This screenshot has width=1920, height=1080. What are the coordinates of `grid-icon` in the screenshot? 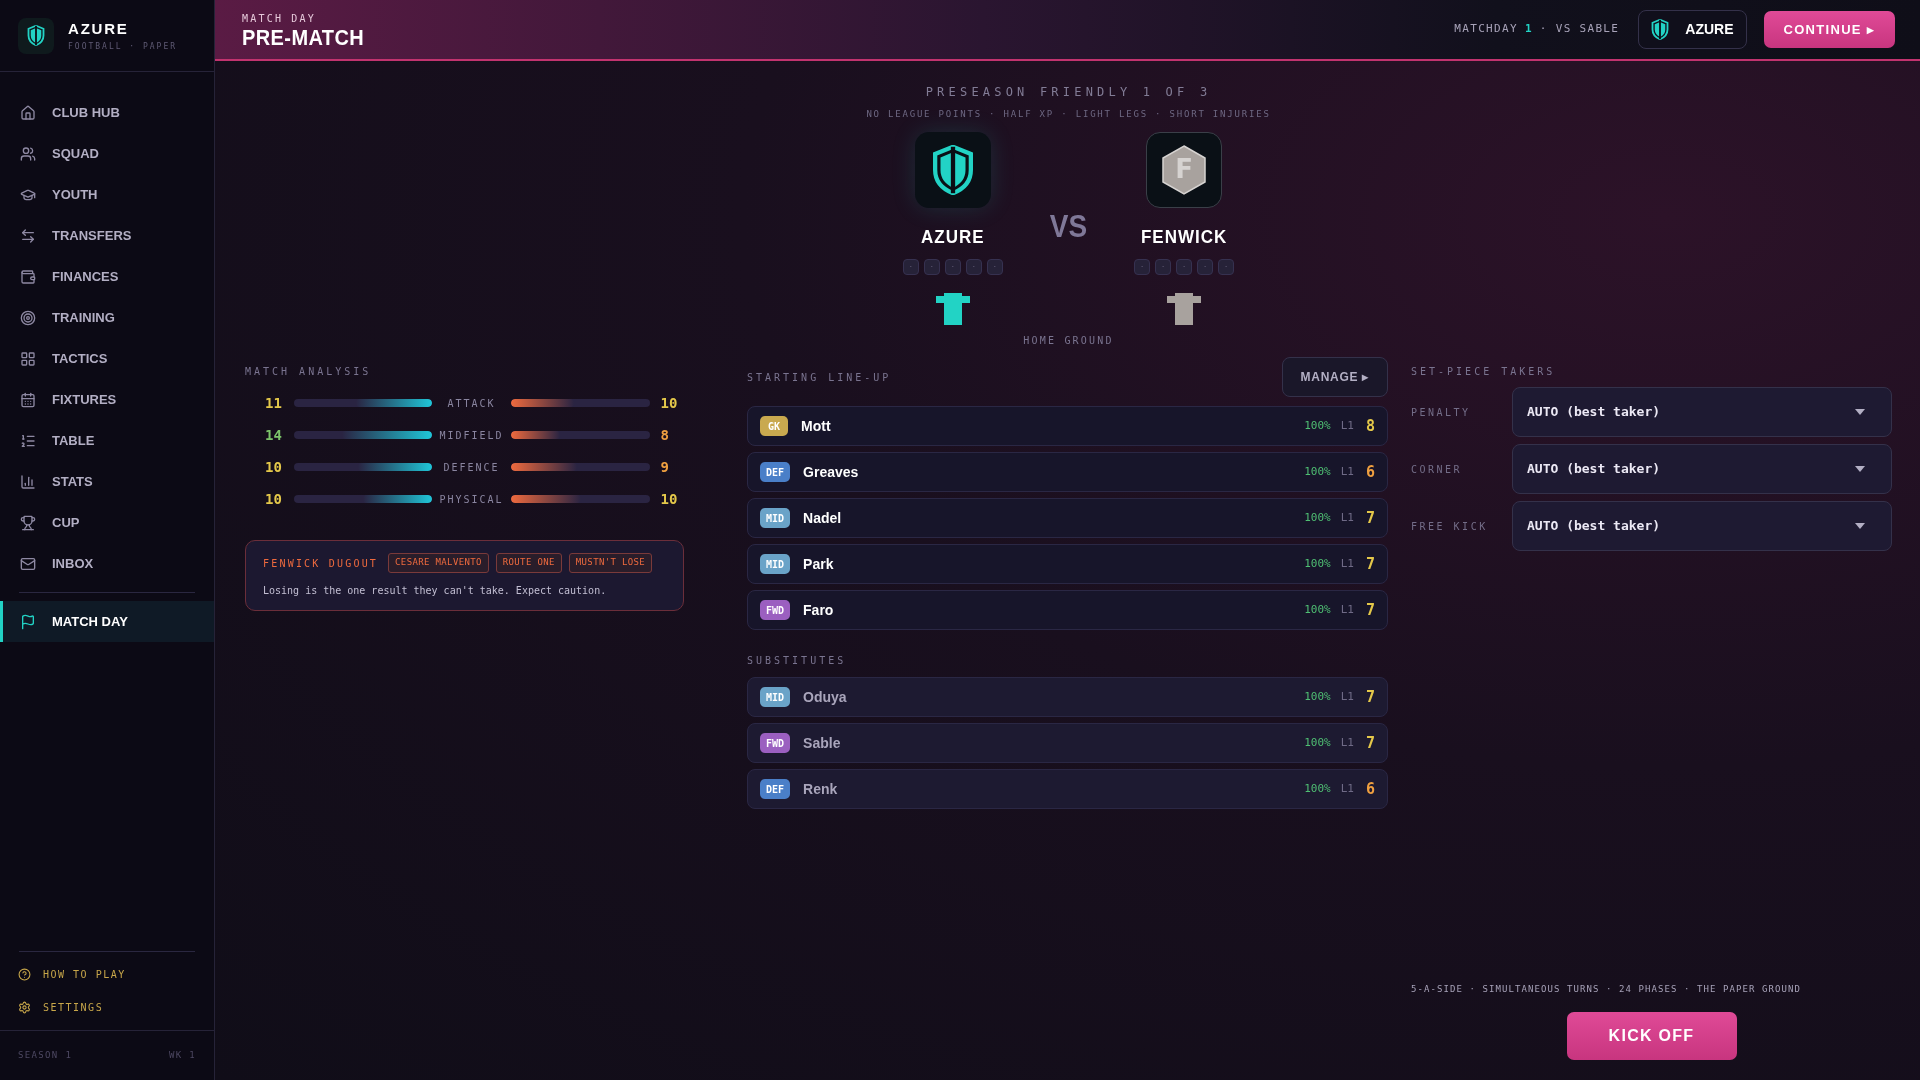 It's located at (28, 358).